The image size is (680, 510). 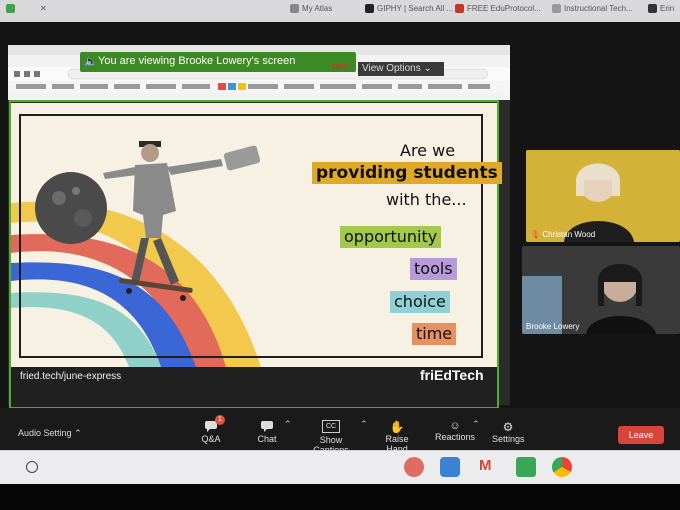 I want to click on slide-headline-line2: providing students, so click(x=407, y=173).